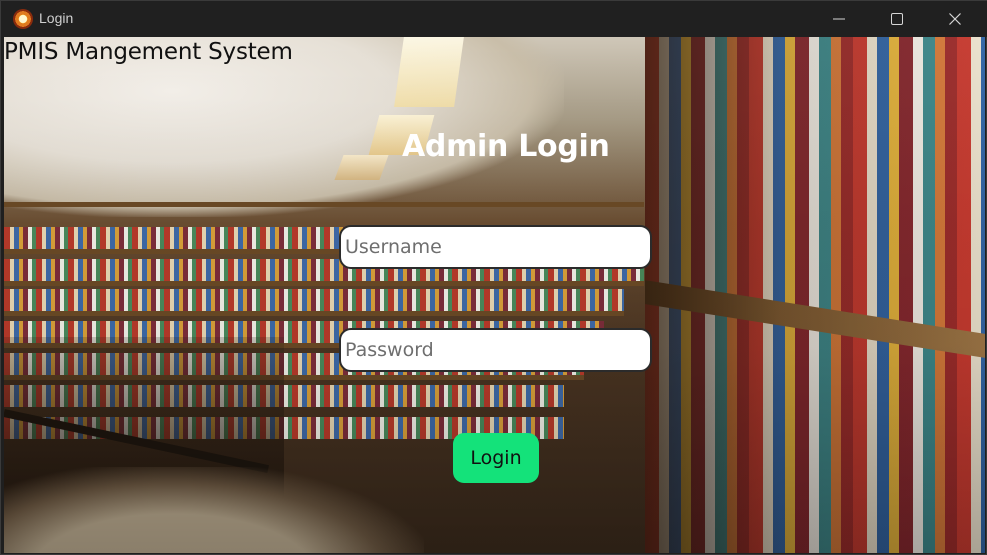 This screenshot has height=555, width=987. Describe the element at coordinates (495, 247) in the screenshot. I see `username-input` at that location.